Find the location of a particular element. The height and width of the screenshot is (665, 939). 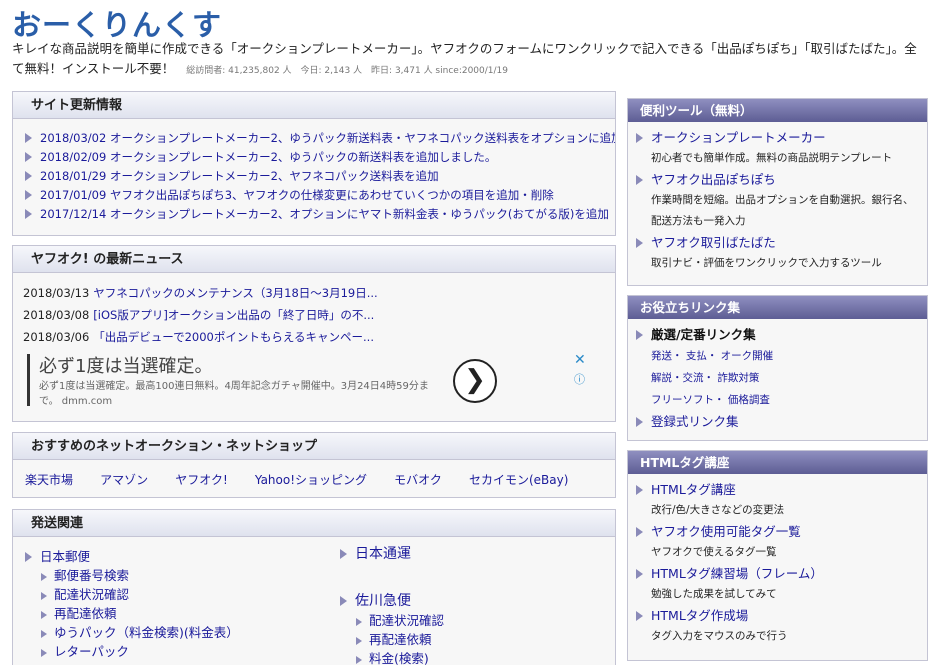

html-link: ヤフオク使用可能タグ一覧 is located at coordinates (781, 531).